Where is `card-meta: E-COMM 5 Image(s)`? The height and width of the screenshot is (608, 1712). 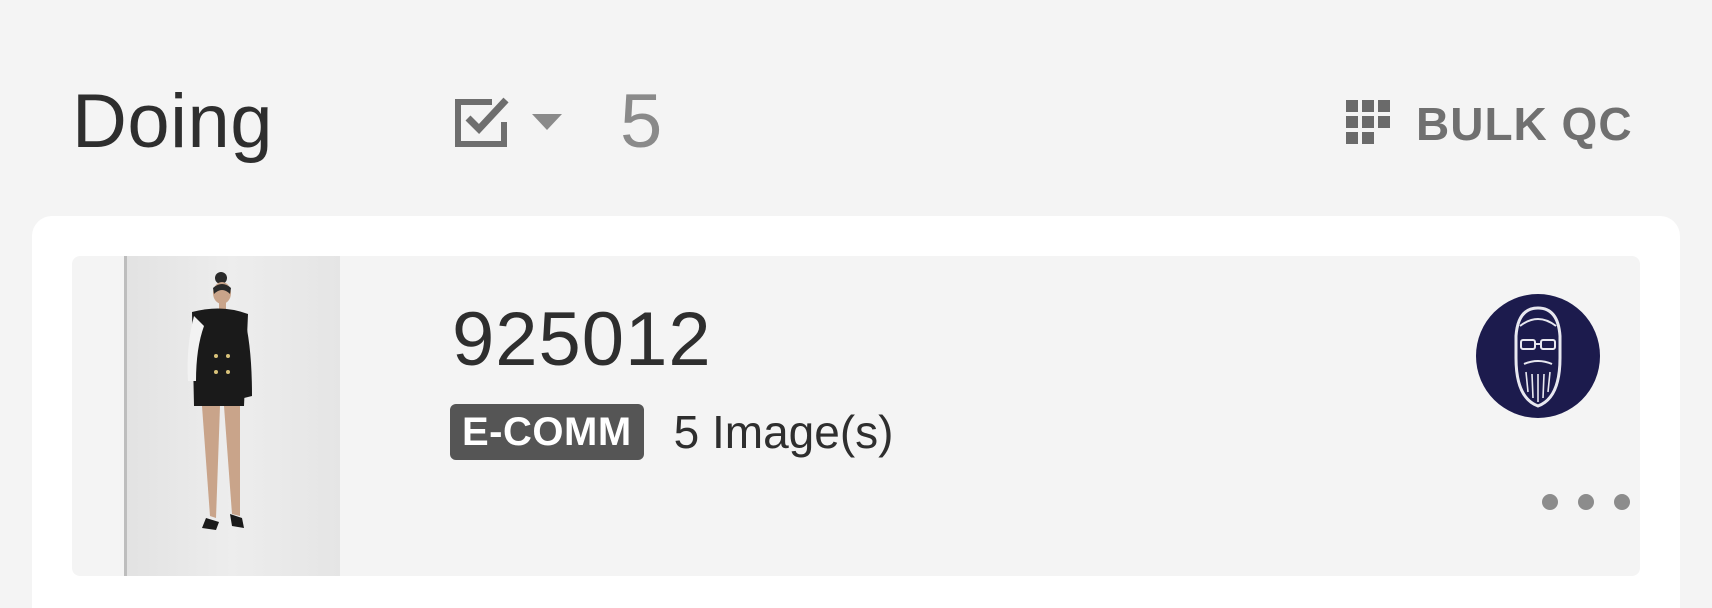 card-meta: E-COMM 5 Image(s) is located at coordinates (672, 432).